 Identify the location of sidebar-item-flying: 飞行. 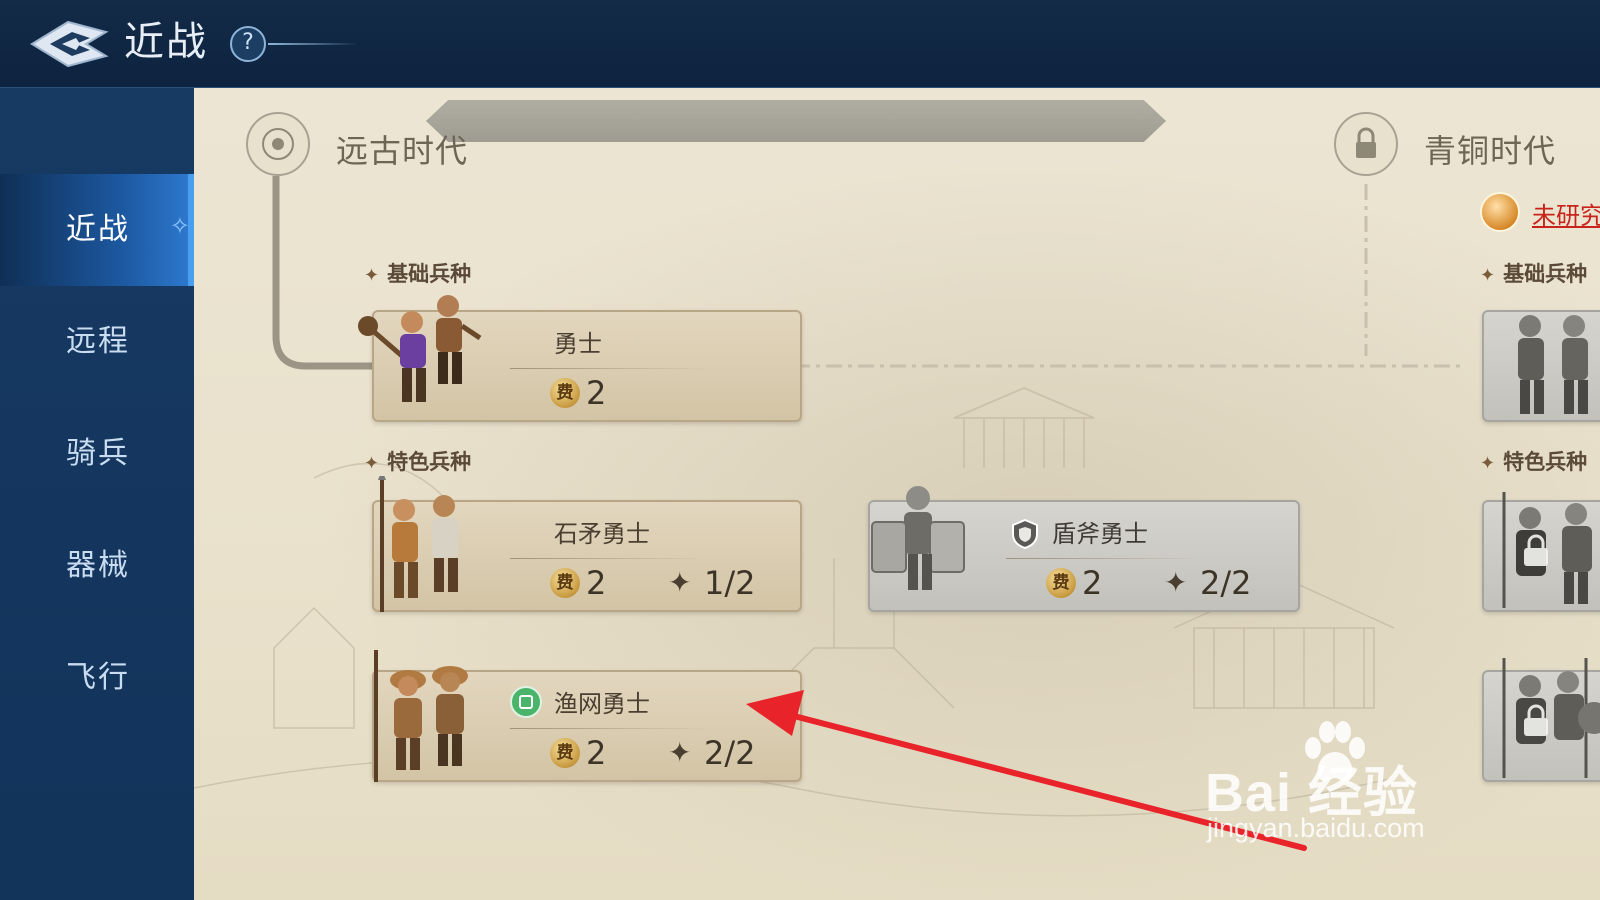
(97, 678).